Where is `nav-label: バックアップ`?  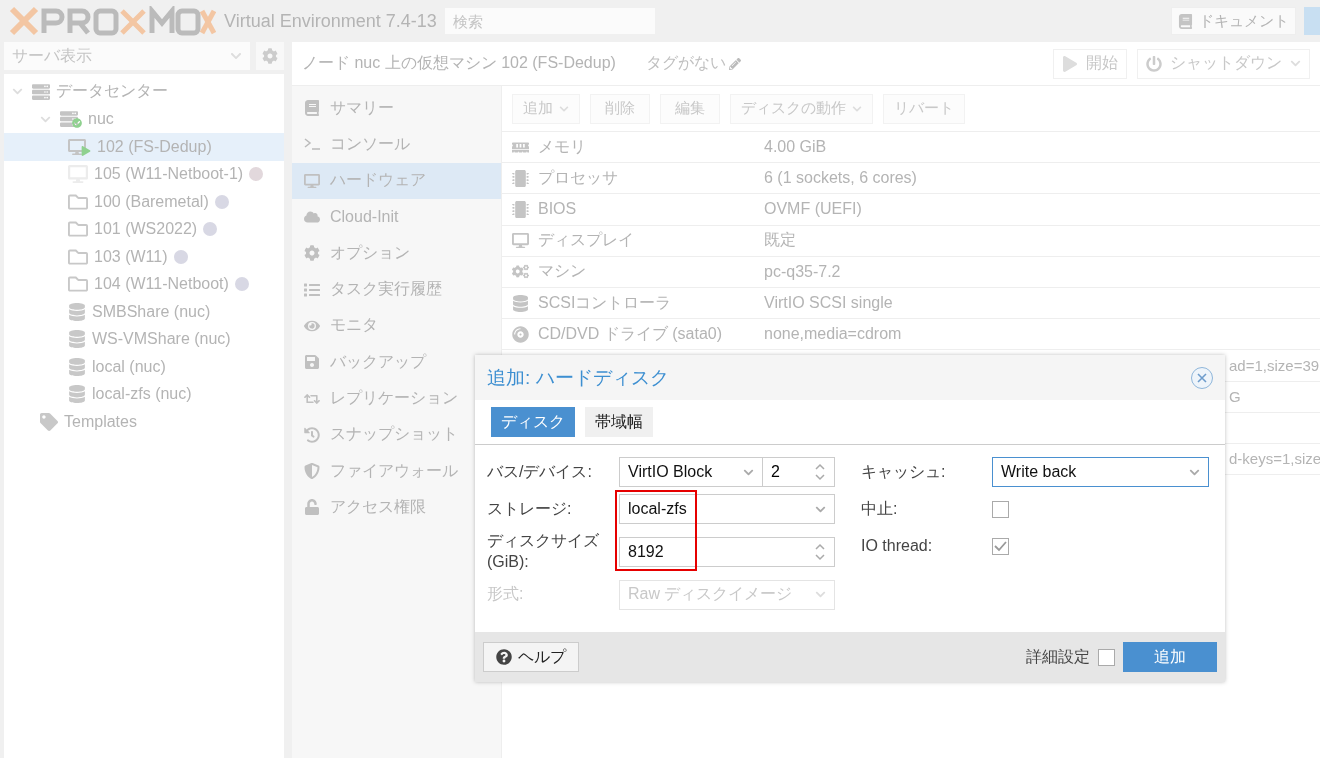 nav-label: バックアップ is located at coordinates (378, 361).